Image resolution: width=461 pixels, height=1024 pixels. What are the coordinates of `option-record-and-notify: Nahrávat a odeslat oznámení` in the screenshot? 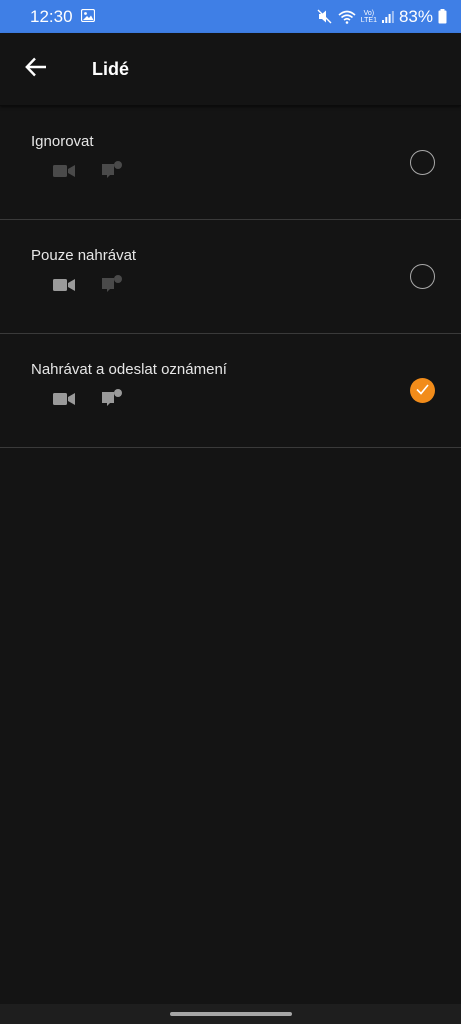 It's located at (230, 391).